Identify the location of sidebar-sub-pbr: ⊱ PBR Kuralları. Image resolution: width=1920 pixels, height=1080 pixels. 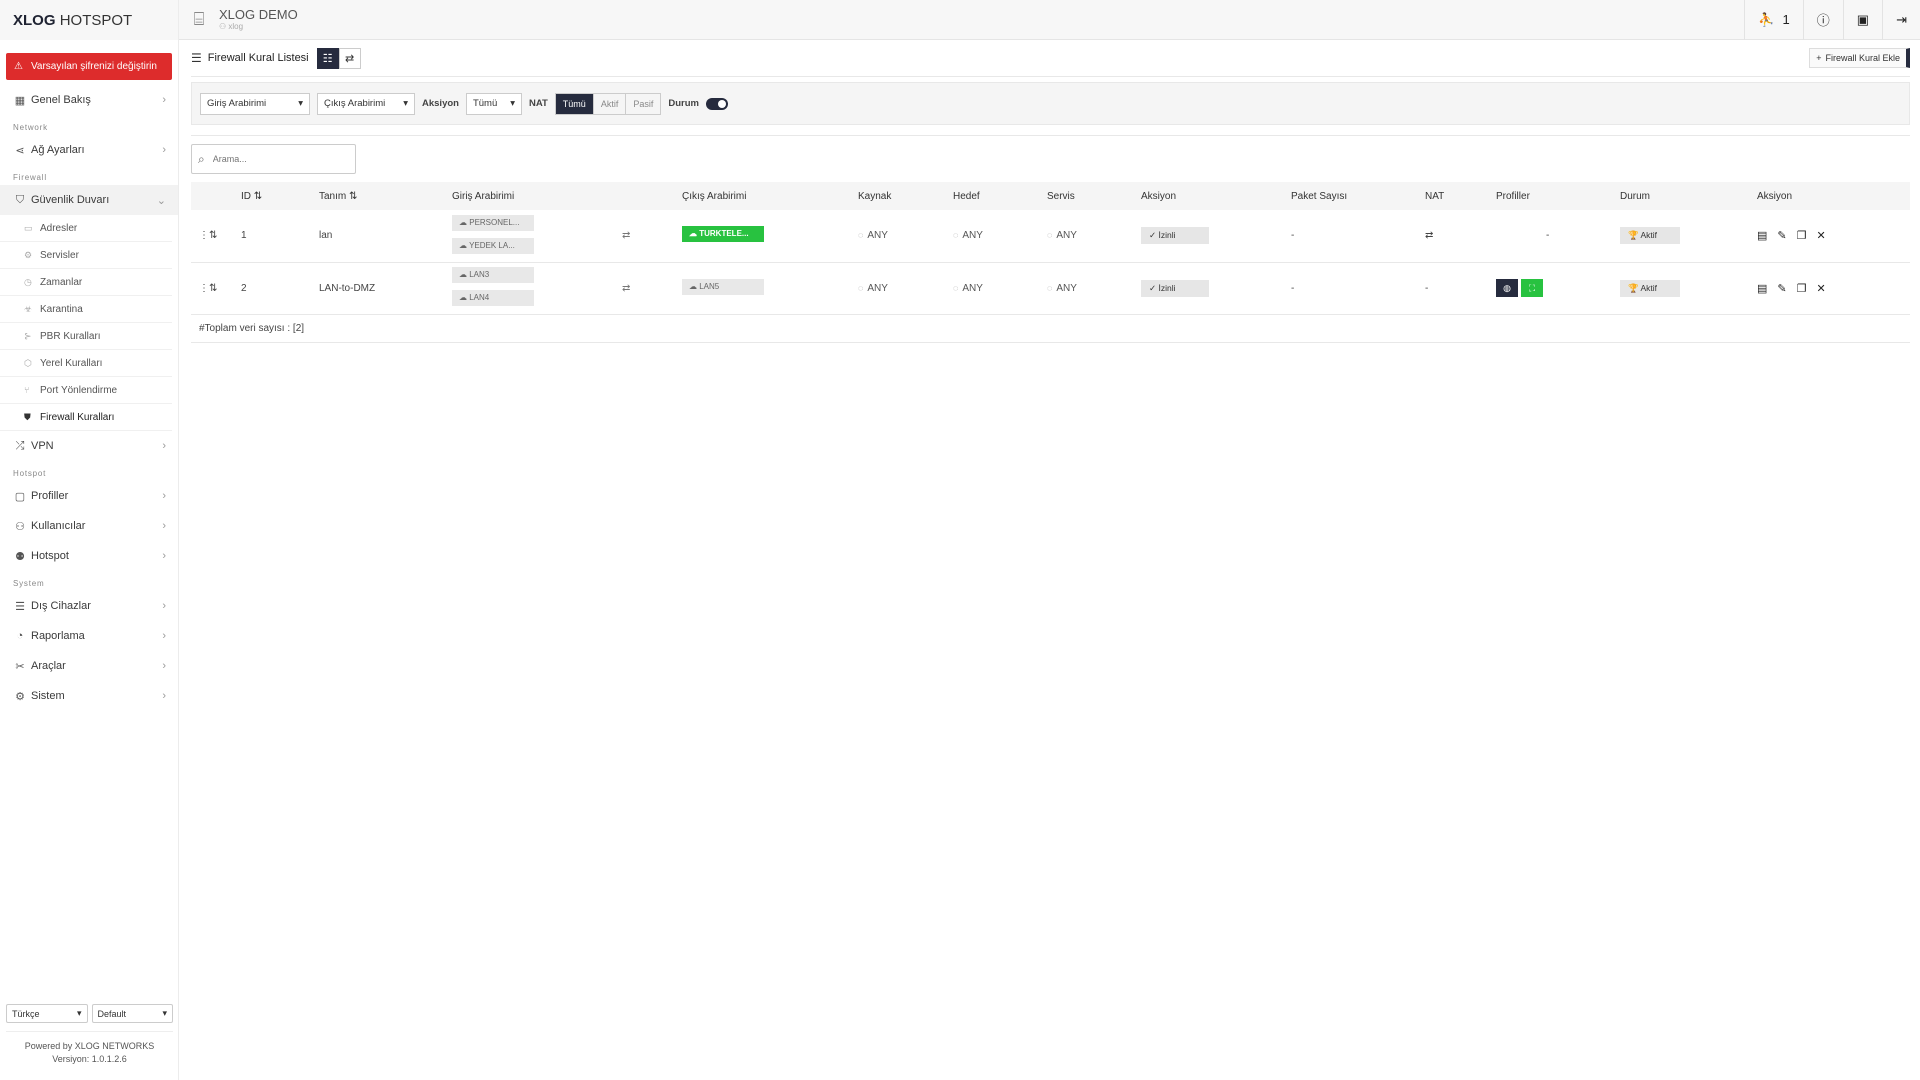
(86, 336).